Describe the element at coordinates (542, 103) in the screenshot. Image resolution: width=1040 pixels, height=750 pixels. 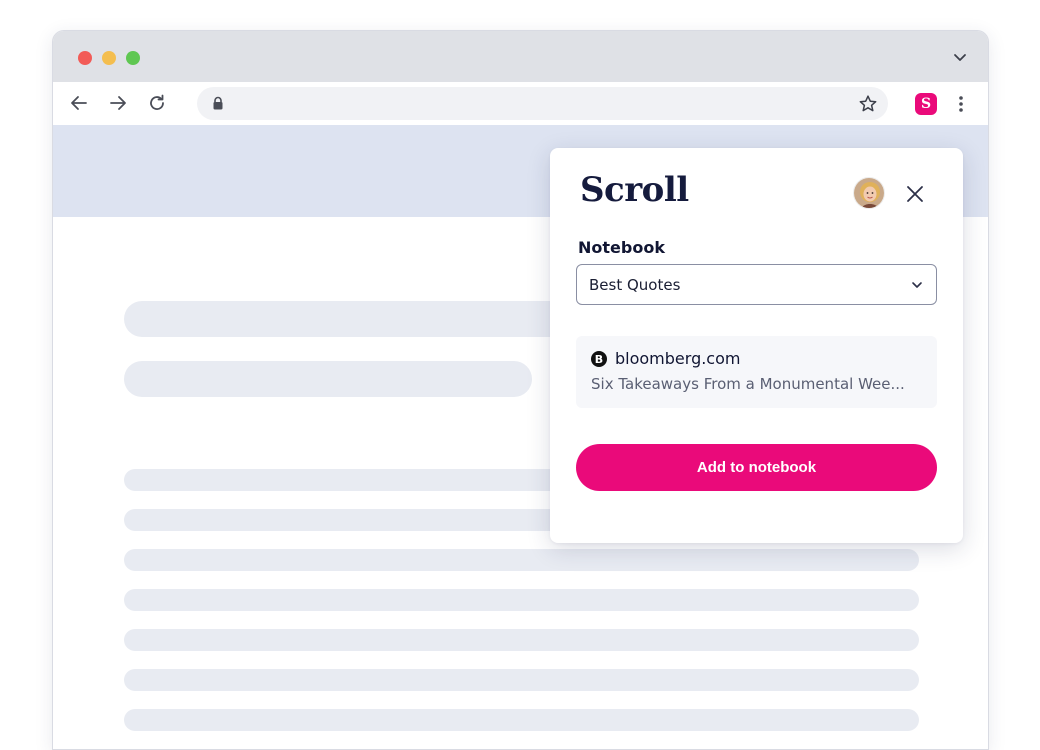
I see `address-bar` at that location.